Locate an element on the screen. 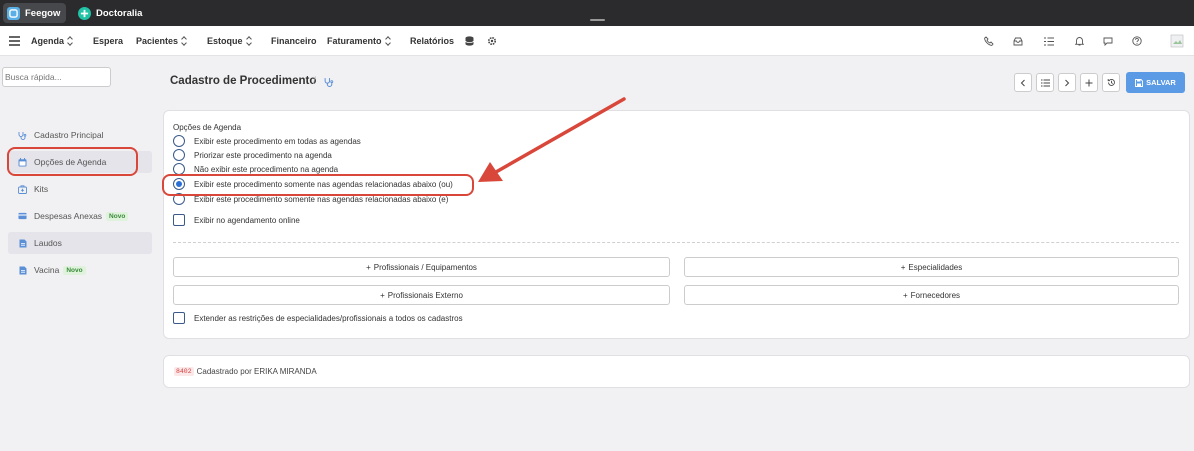  annotation-arrow is located at coordinates (552, 139).